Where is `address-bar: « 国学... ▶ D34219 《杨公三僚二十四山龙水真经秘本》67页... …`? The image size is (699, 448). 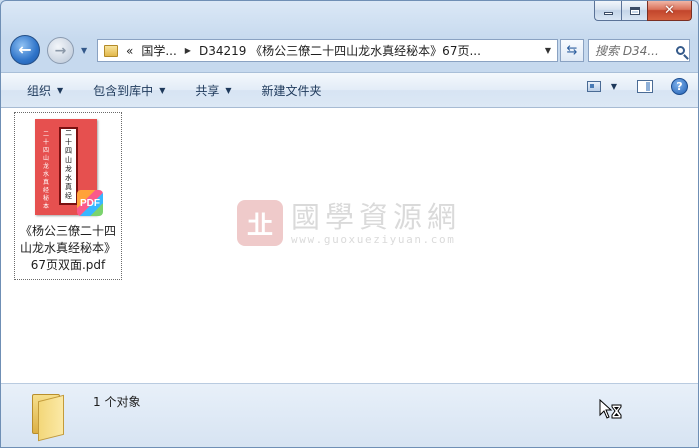 address-bar: « 国学... ▶ D34219 《杨公三僚二十四山龙水真经秘本》67页... … is located at coordinates (327, 50).